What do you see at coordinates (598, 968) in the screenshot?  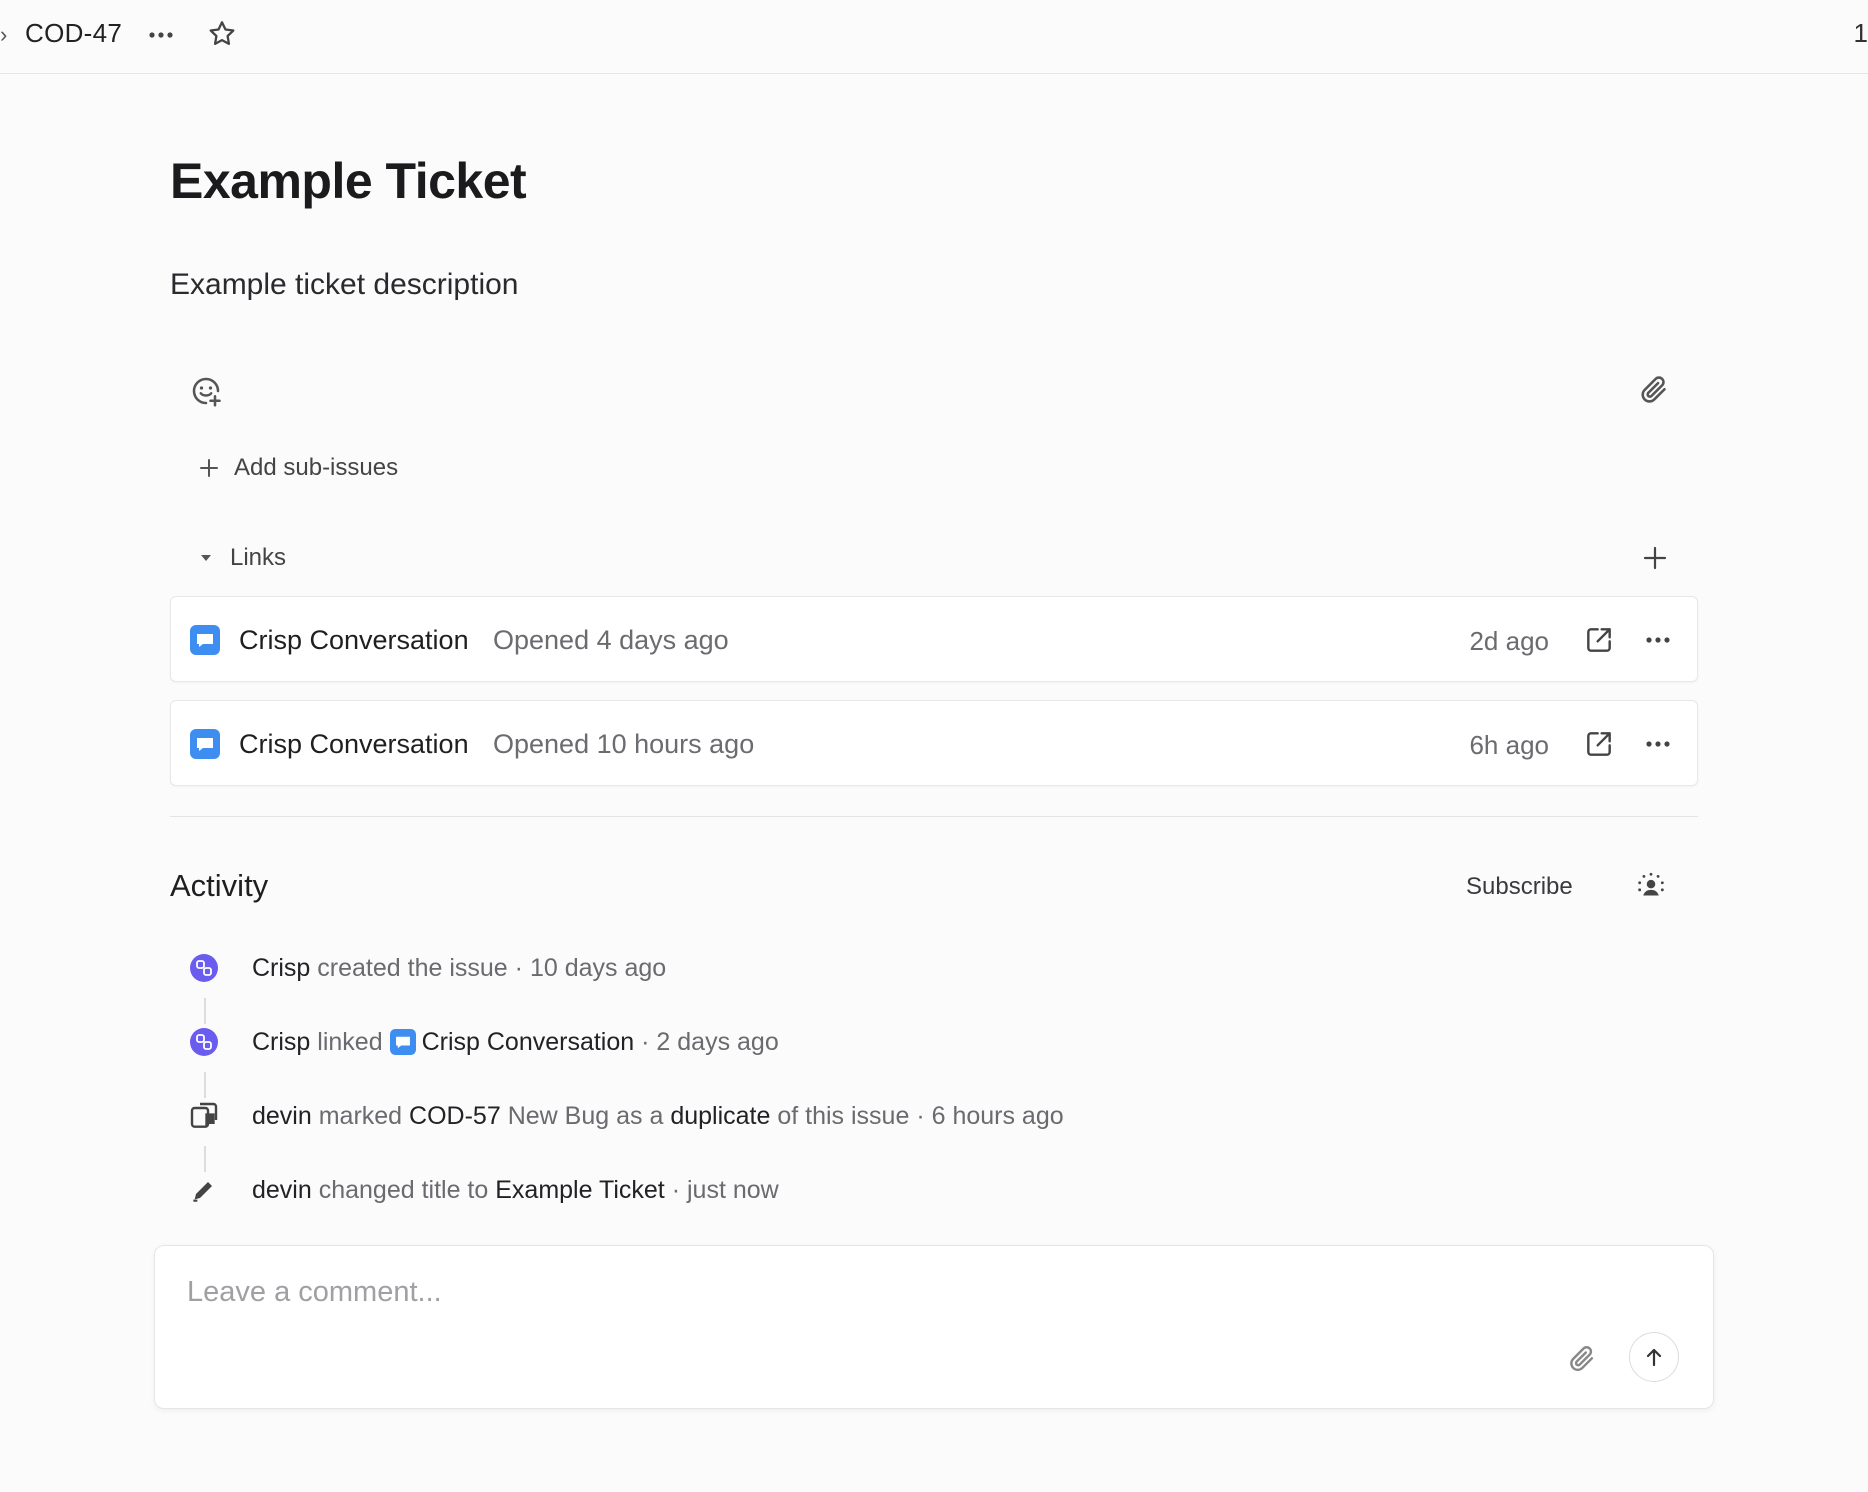 I see `activity-time: 10 days ago` at bounding box center [598, 968].